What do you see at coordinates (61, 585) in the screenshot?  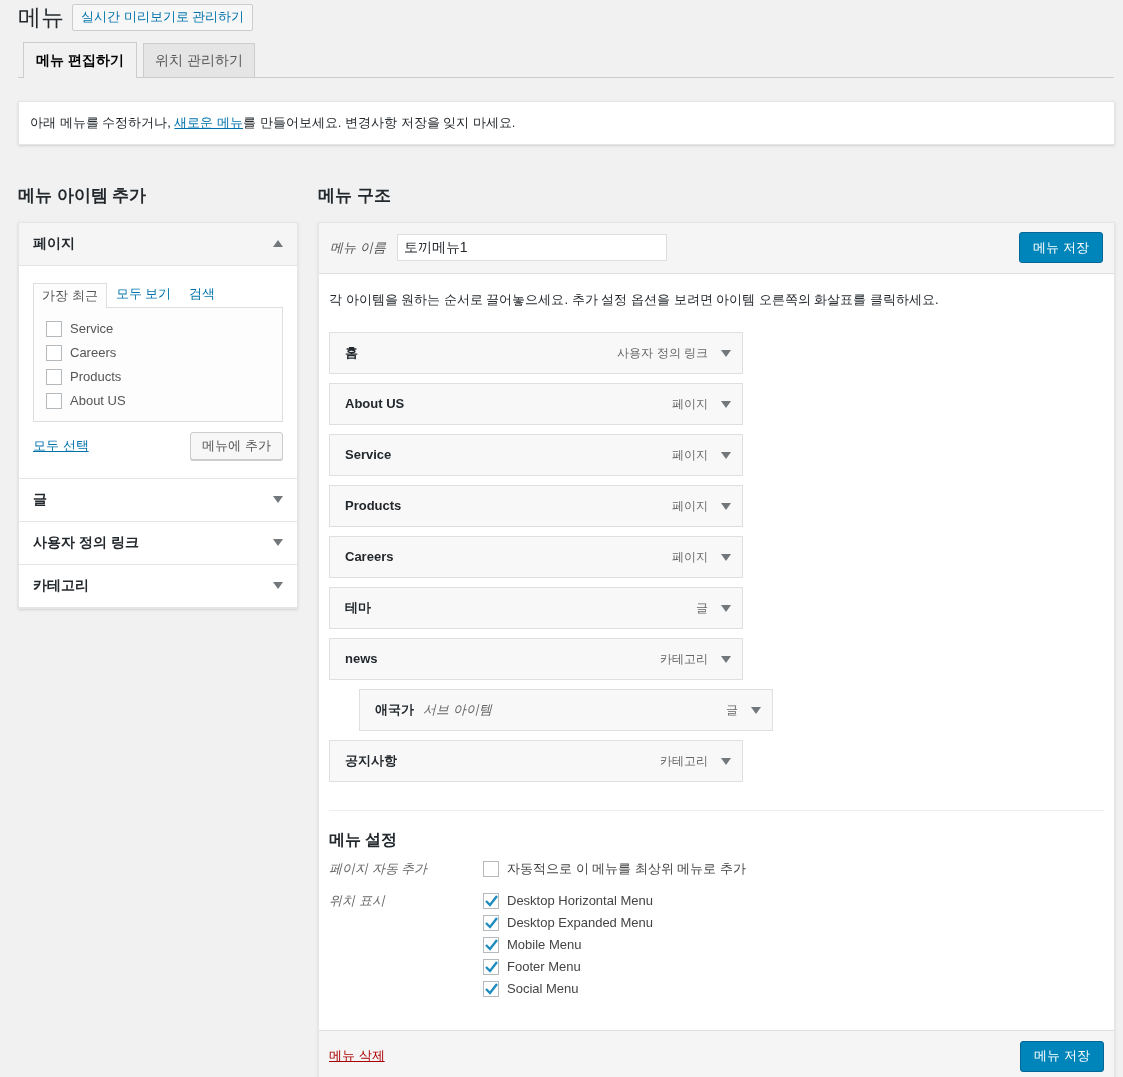 I see `accordion-title: 카테고리` at bounding box center [61, 585].